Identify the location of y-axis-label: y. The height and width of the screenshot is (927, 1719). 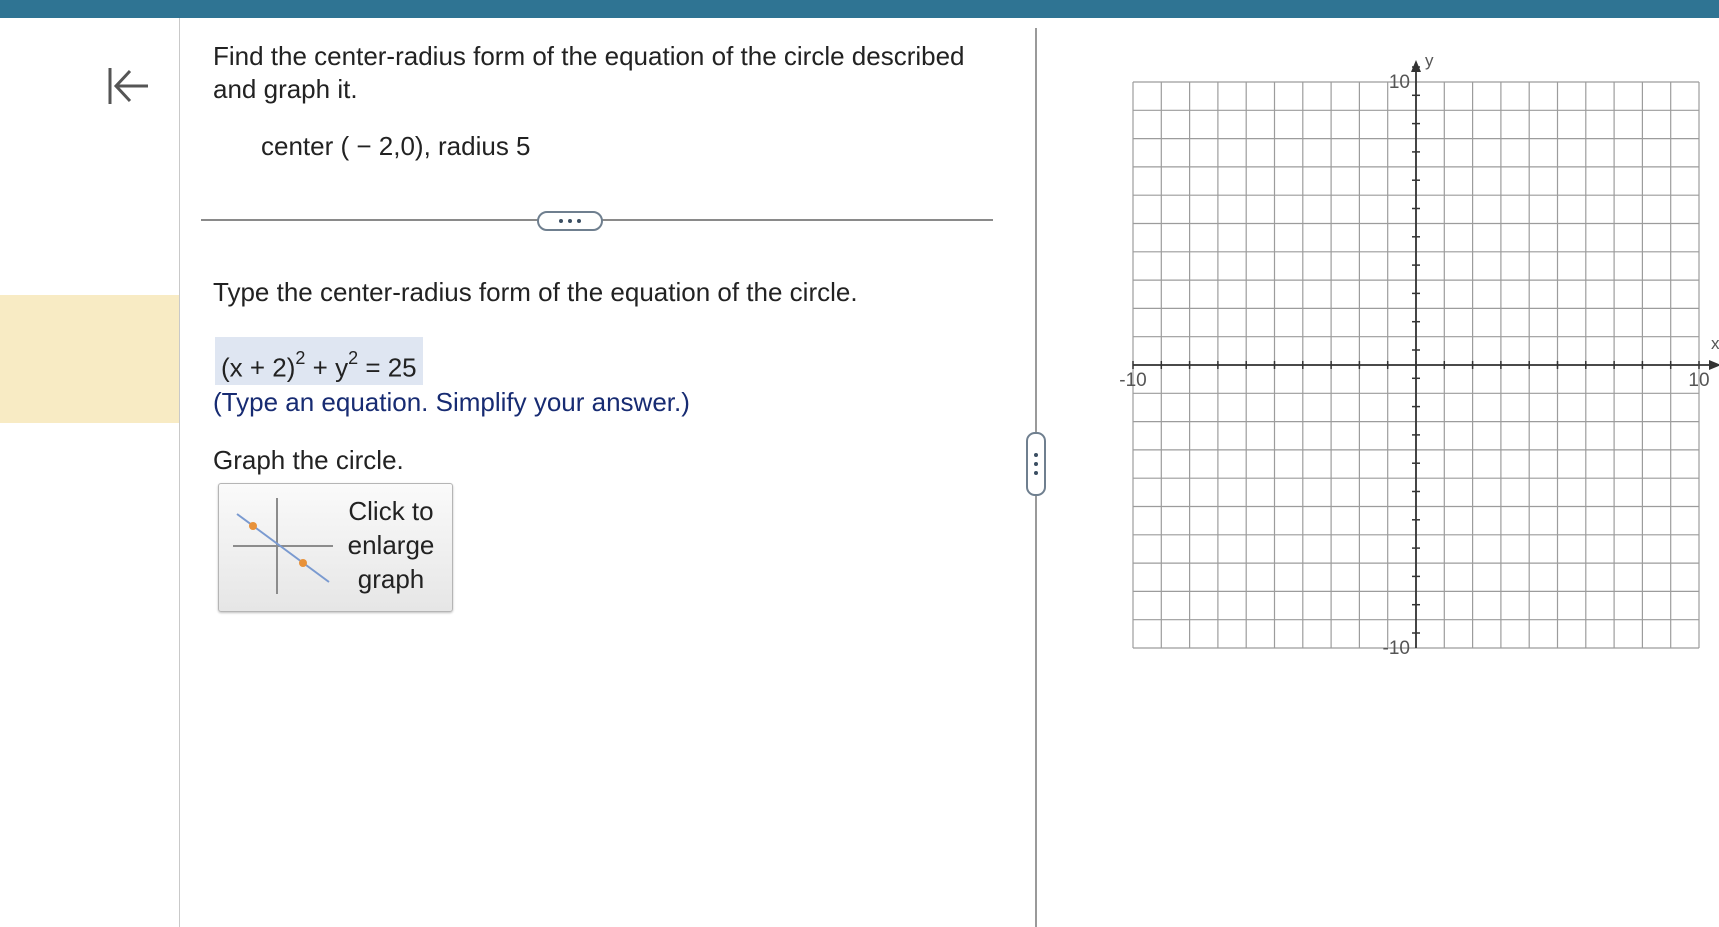
(1429, 60).